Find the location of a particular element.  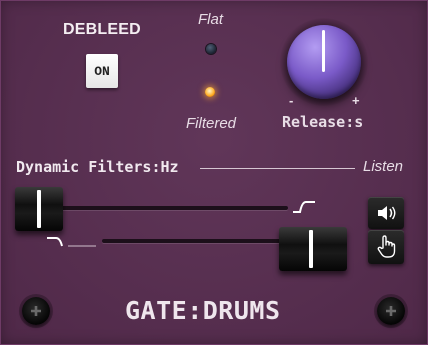

flat-mode-led is located at coordinates (211, 49).